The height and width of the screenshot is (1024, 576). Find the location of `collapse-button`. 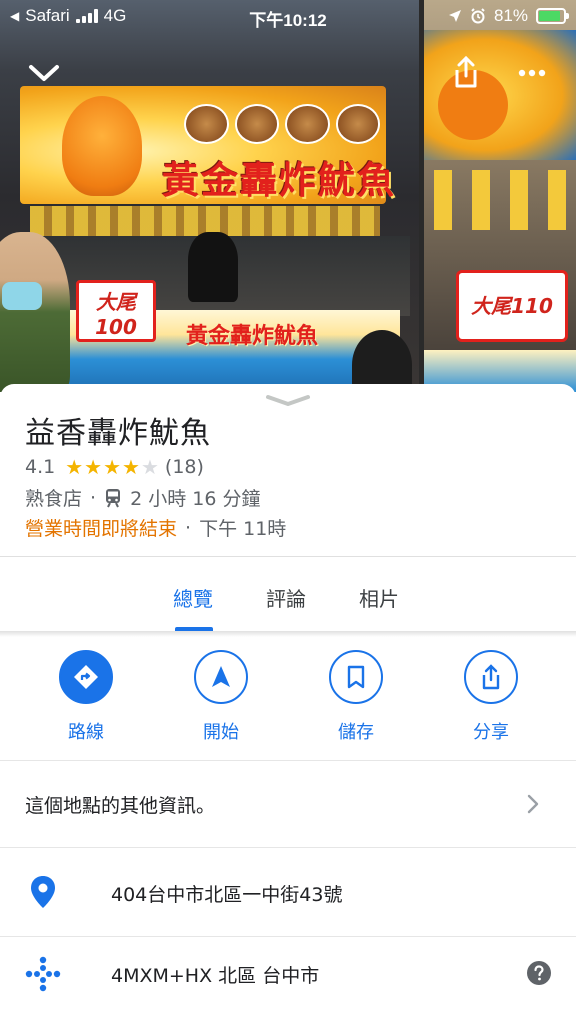

collapse-button is located at coordinates (44, 73).